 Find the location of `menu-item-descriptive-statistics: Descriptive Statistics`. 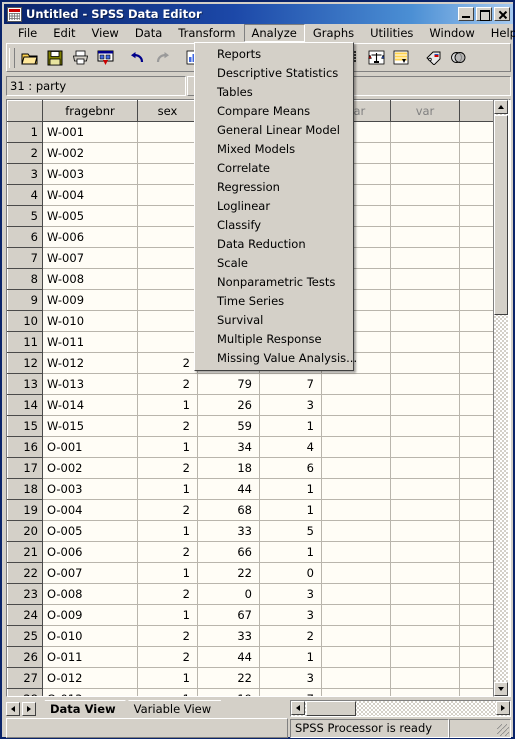

menu-item-descriptive-statistics: Descriptive Statistics is located at coordinates (274, 73).